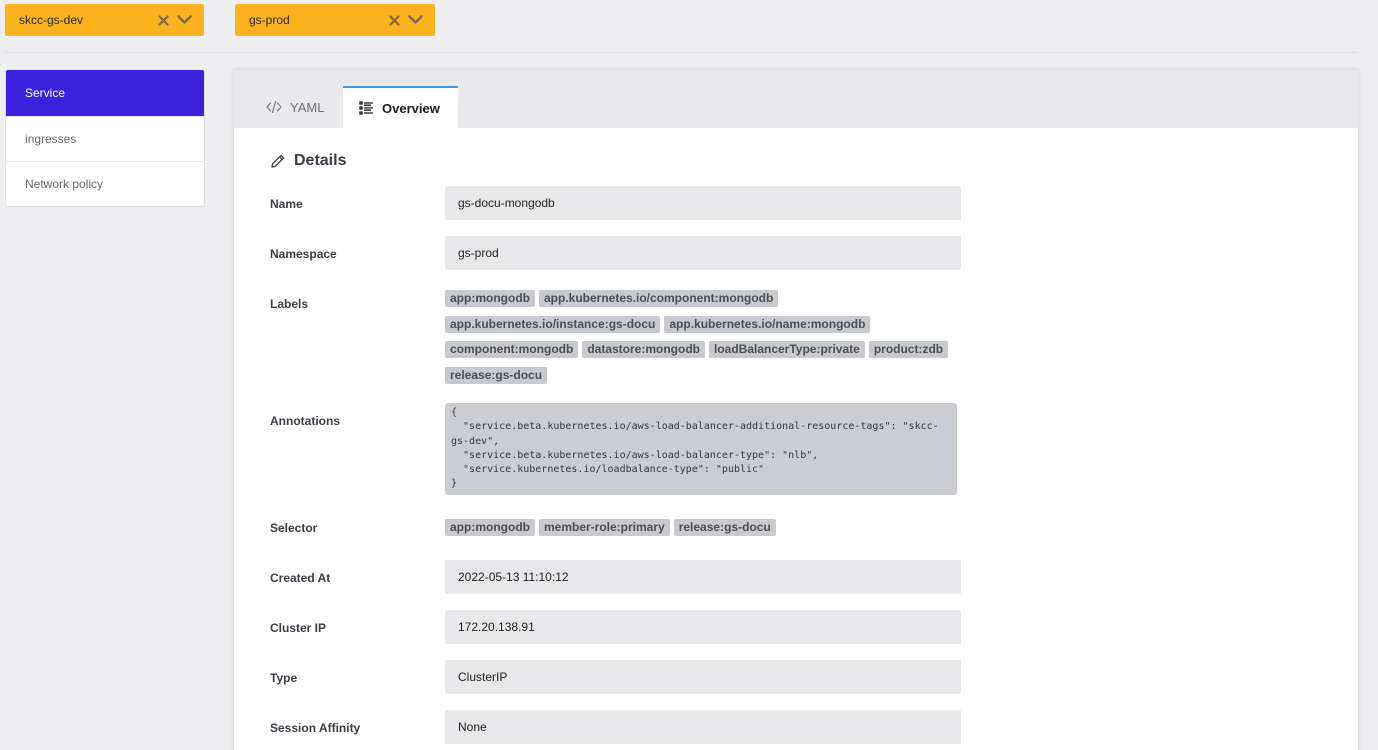 The width and height of the screenshot is (1378, 750). What do you see at coordinates (703, 577) in the screenshot?
I see `created-at-value: 2022-05-13 11:10:12` at bounding box center [703, 577].